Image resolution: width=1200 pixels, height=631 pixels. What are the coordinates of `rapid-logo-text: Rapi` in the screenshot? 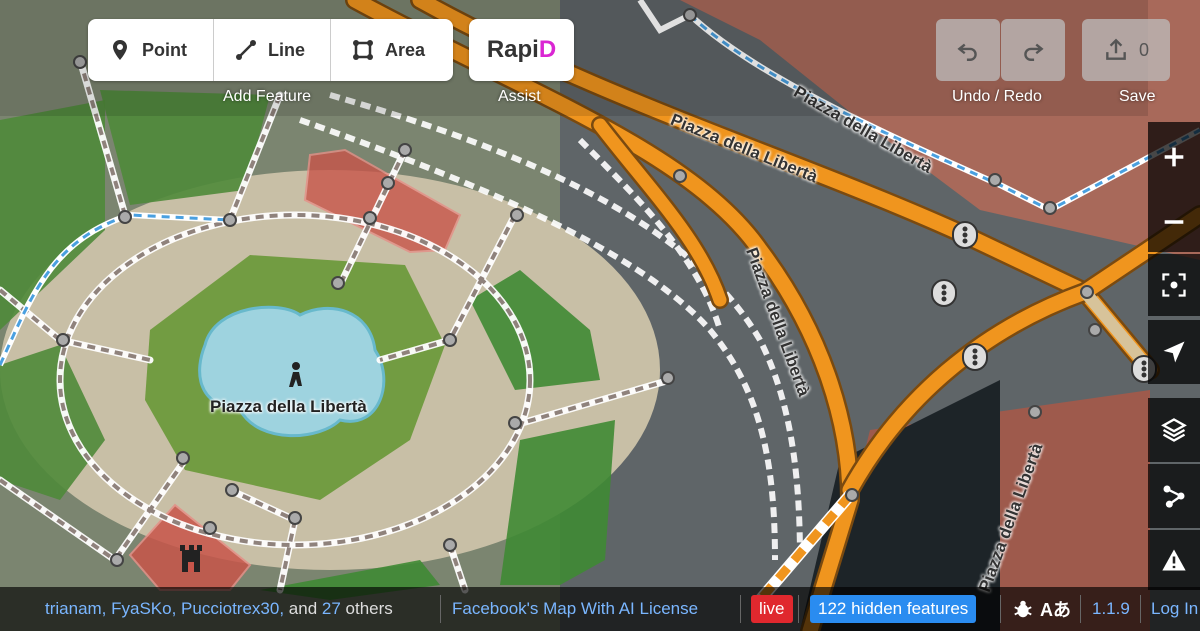 It's located at (512, 49).